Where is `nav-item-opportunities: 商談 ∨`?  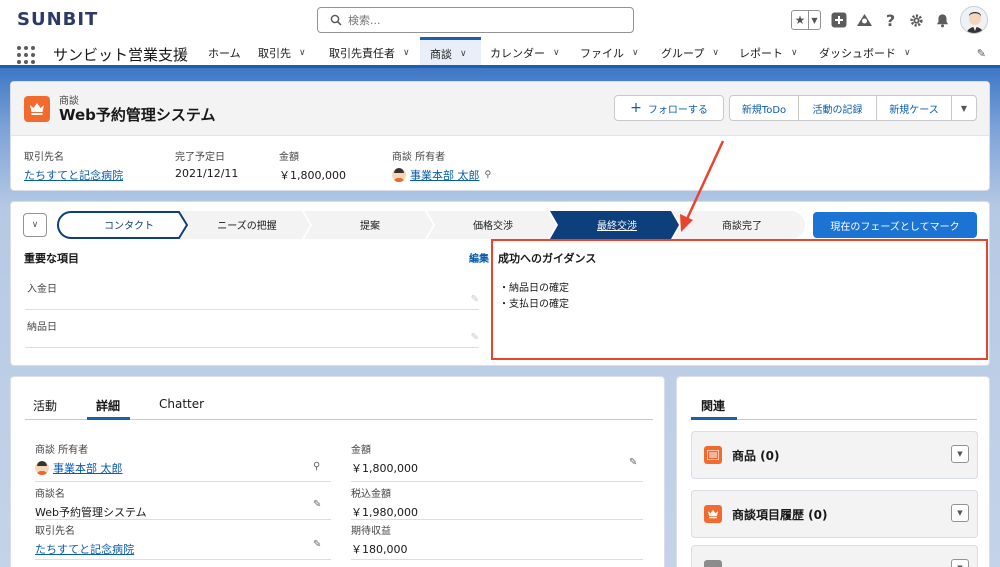 nav-item-opportunities: 商談 ∨ is located at coordinates (450, 51).